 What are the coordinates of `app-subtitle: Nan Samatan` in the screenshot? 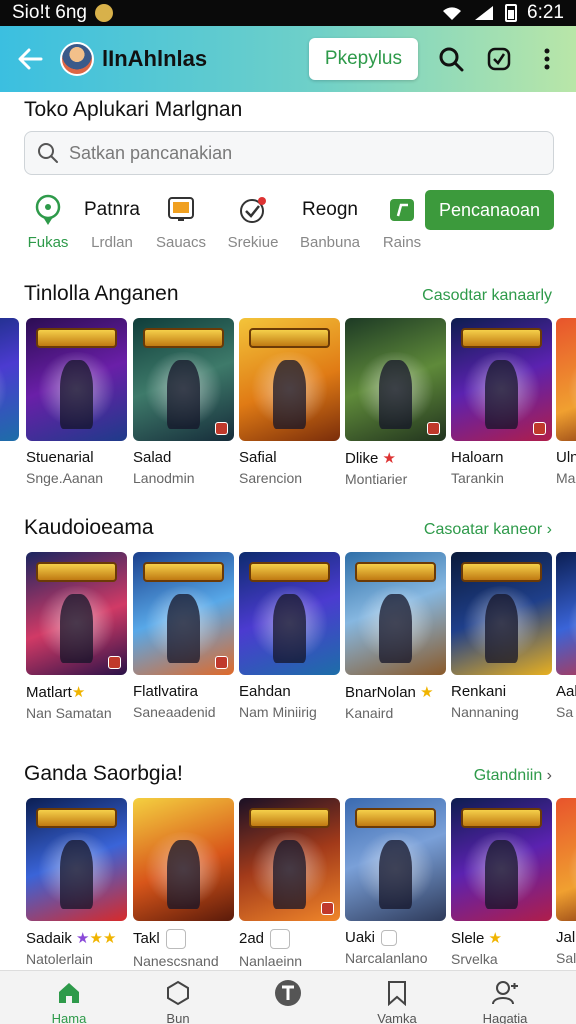 It's located at (69, 713).